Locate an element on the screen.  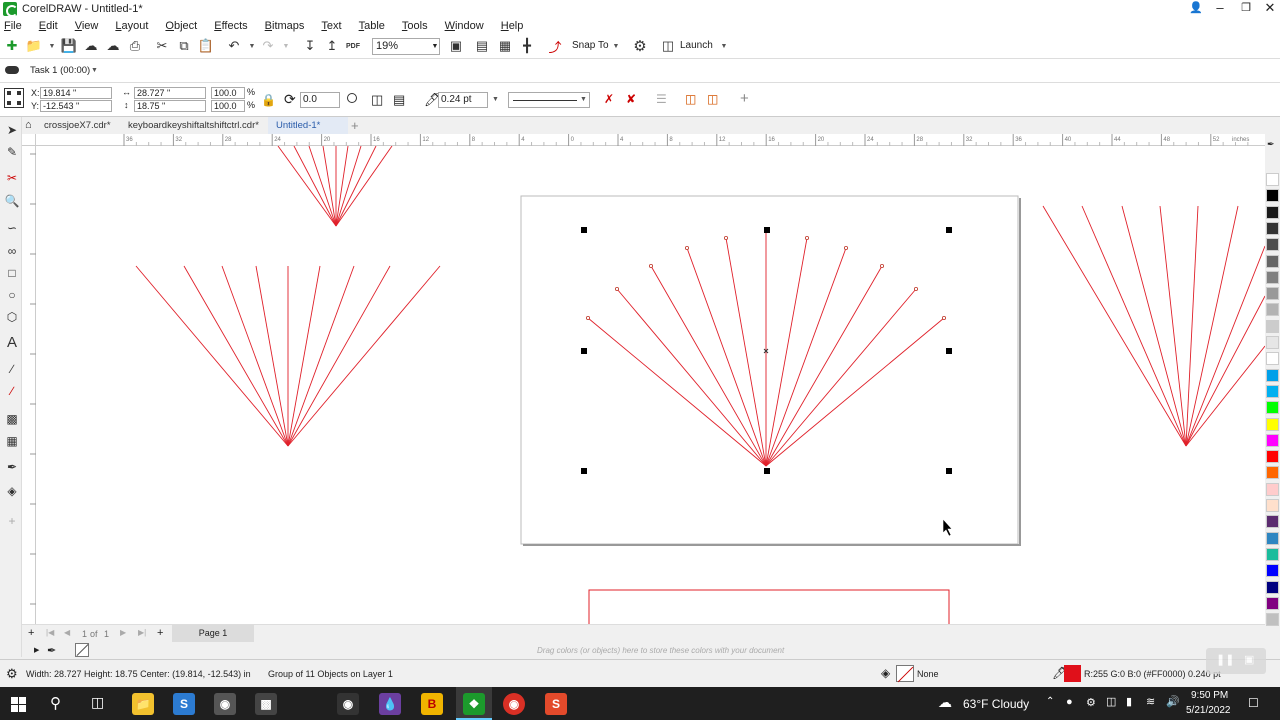
status-settings-gear-icon: ⚙ is located at coordinates (12, 674).